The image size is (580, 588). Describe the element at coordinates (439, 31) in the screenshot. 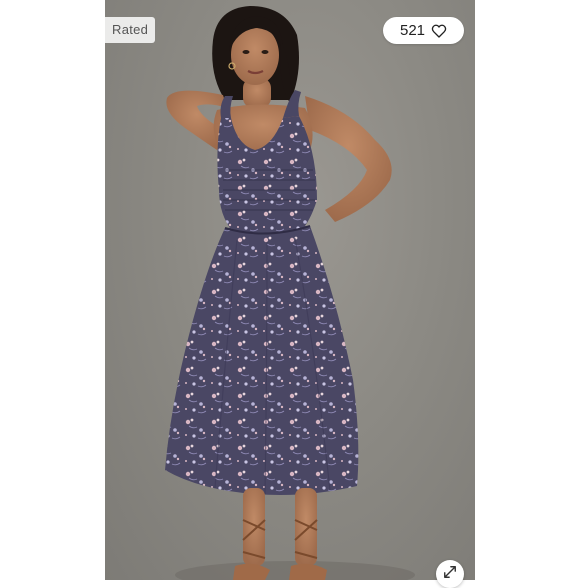

I see `heart-outline-icon` at that location.